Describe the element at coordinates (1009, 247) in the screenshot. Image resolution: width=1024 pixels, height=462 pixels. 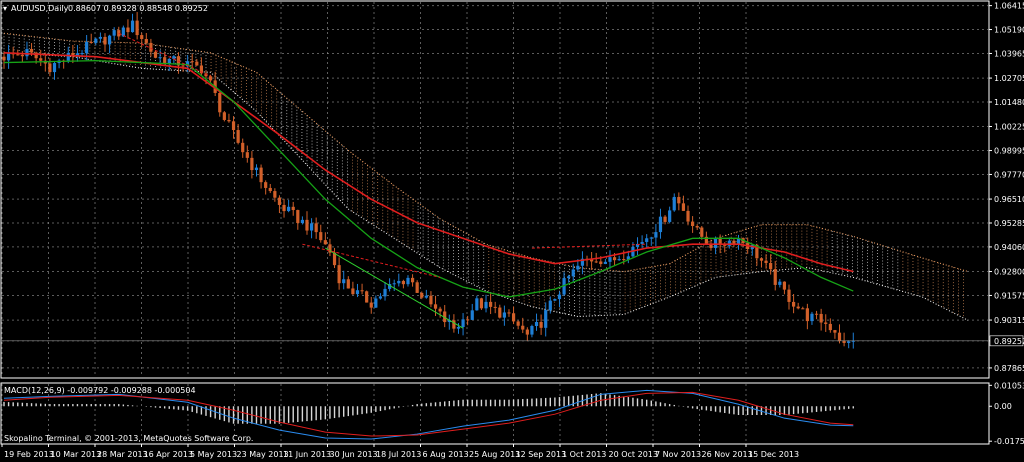
I see `price-tick-label: 0.94060` at that location.